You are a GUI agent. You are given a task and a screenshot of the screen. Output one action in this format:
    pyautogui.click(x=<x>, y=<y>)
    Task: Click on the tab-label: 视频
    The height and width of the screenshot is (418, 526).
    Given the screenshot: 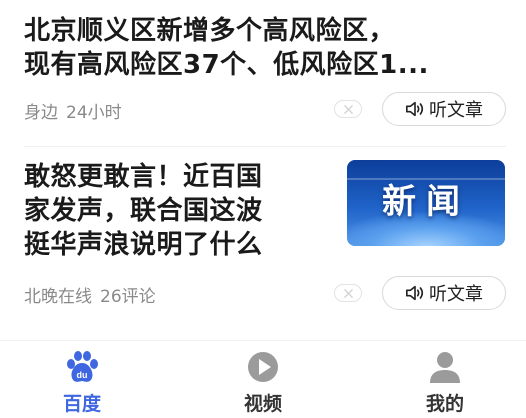 What is the action you would take?
    pyautogui.click(x=262, y=404)
    